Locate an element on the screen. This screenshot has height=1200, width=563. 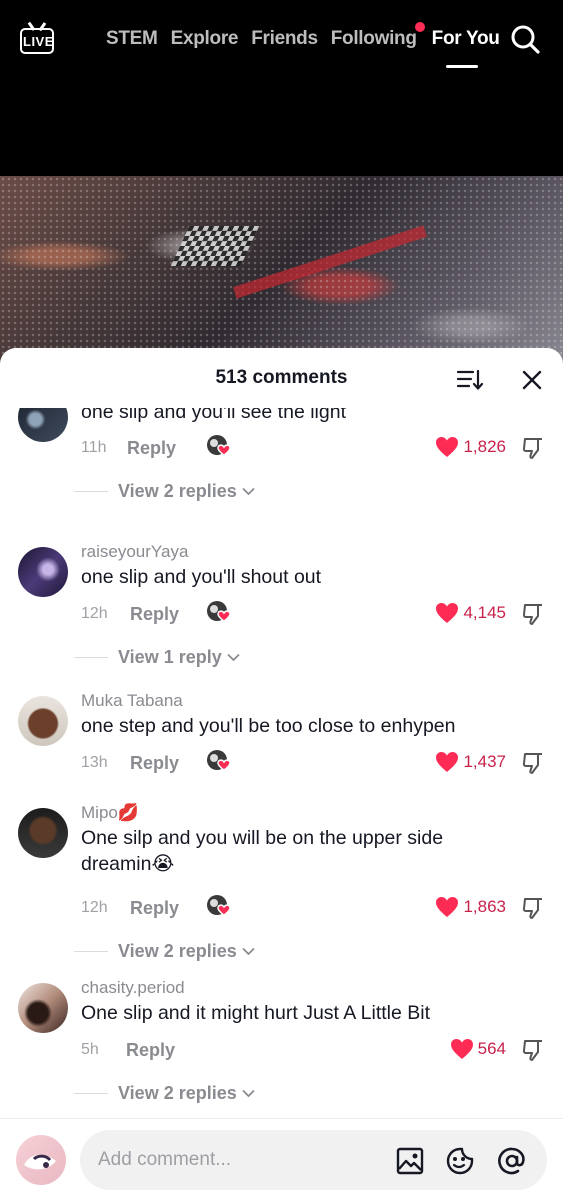
like-button: 1,437 is located at coordinates (470, 762).